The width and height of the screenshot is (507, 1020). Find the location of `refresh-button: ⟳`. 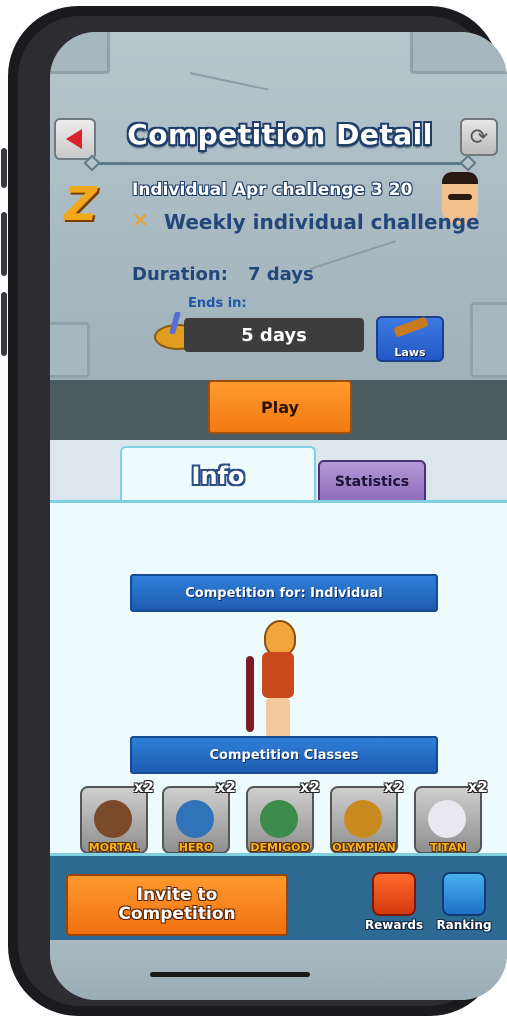

refresh-button: ⟳ is located at coordinates (479, 137).